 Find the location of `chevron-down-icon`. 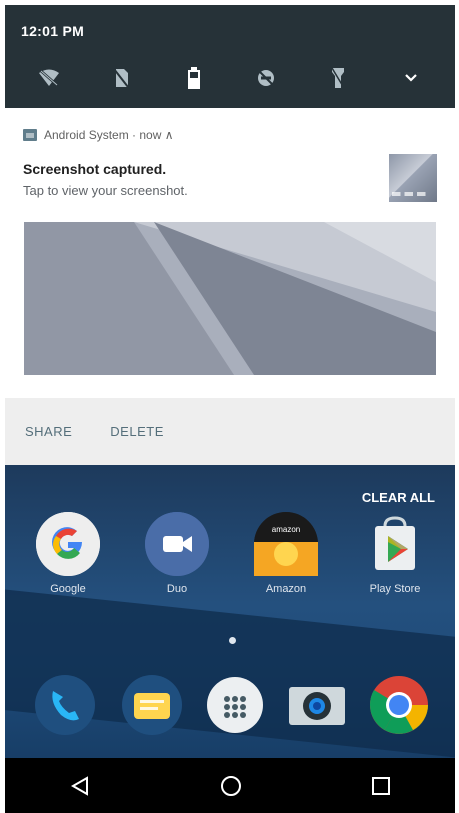

chevron-down-icon is located at coordinates (411, 78).